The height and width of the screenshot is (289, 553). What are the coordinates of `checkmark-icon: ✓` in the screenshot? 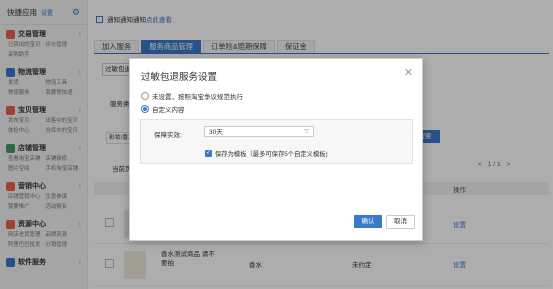 It's located at (208, 153).